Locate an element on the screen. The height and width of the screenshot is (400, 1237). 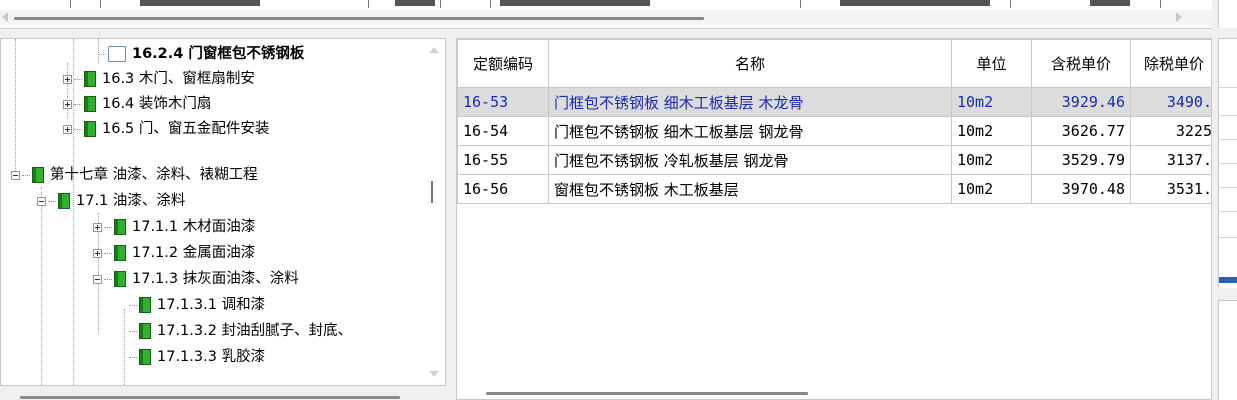
tree-node-label: 17.1.2 金属面油漆 is located at coordinates (194, 253).